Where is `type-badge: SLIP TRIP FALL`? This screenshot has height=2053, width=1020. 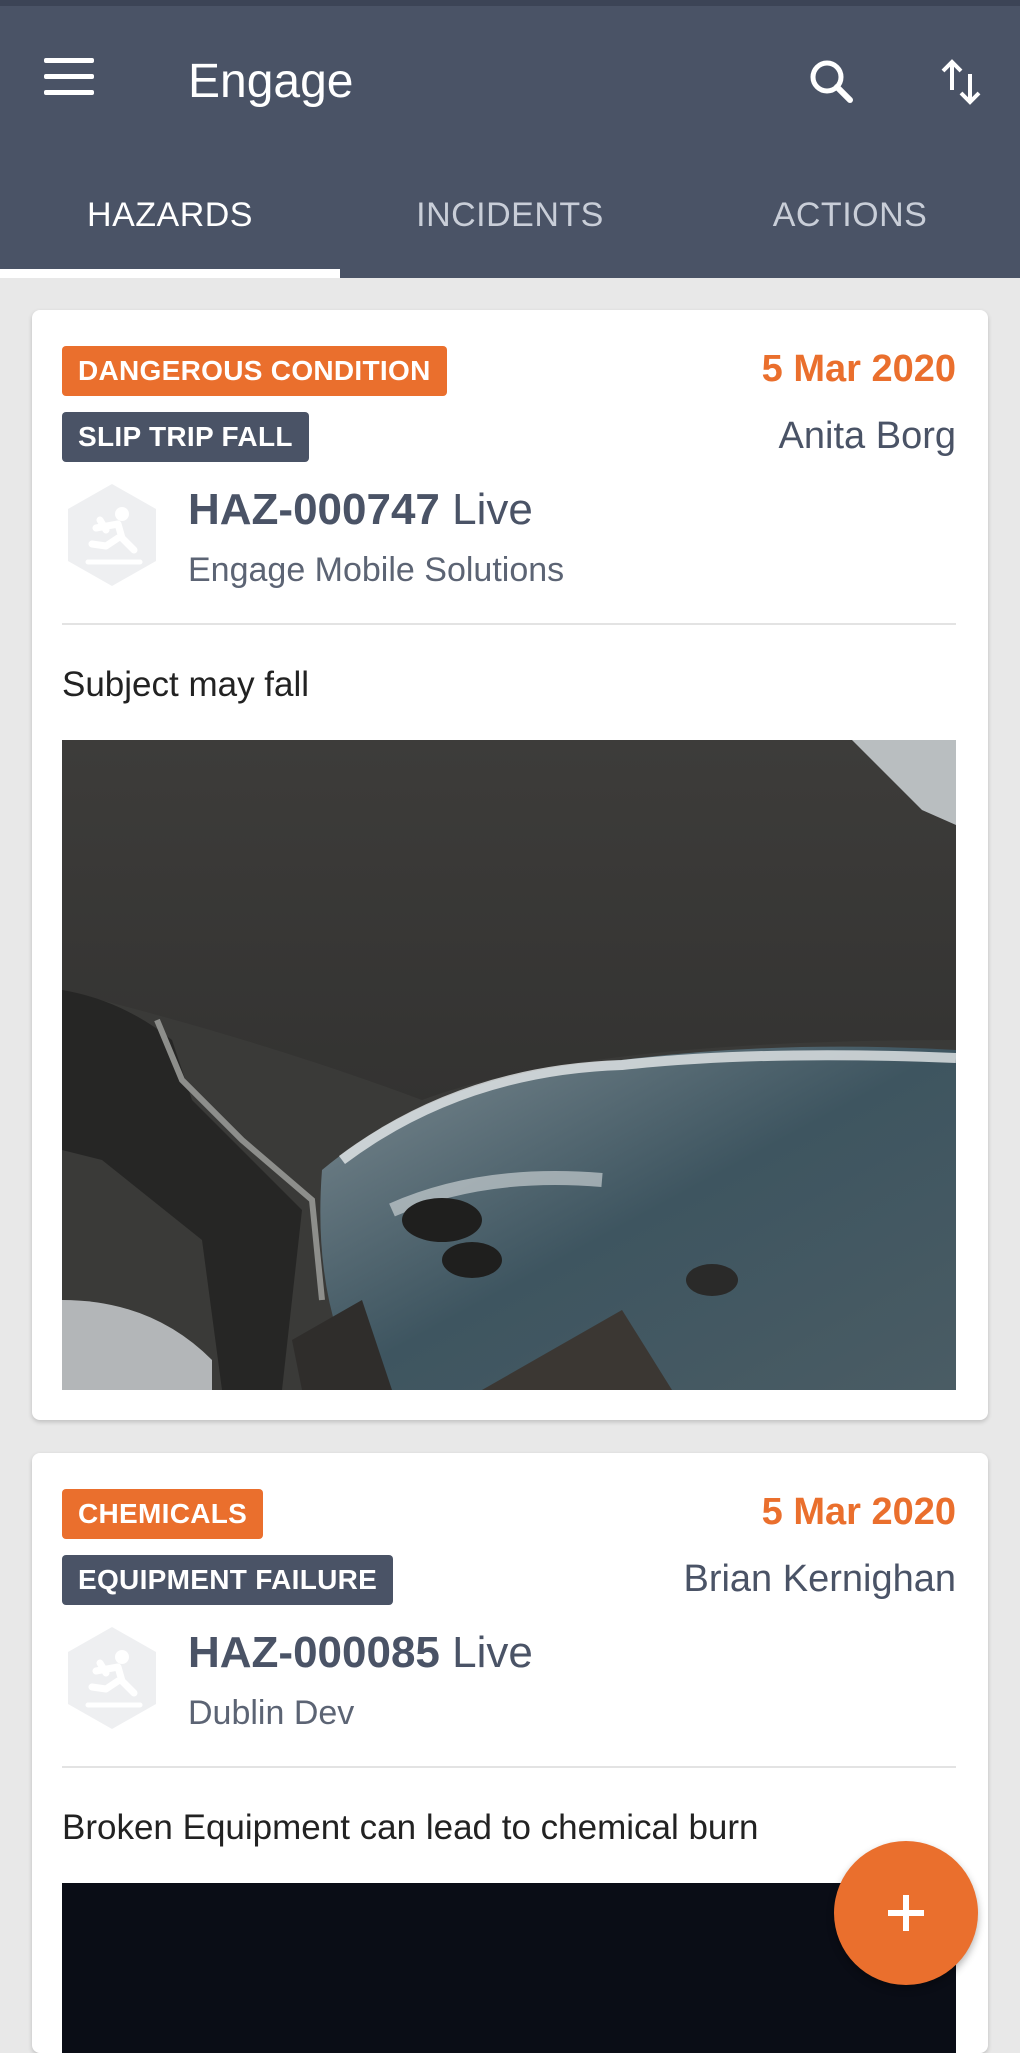 type-badge: SLIP TRIP FALL is located at coordinates (185, 437).